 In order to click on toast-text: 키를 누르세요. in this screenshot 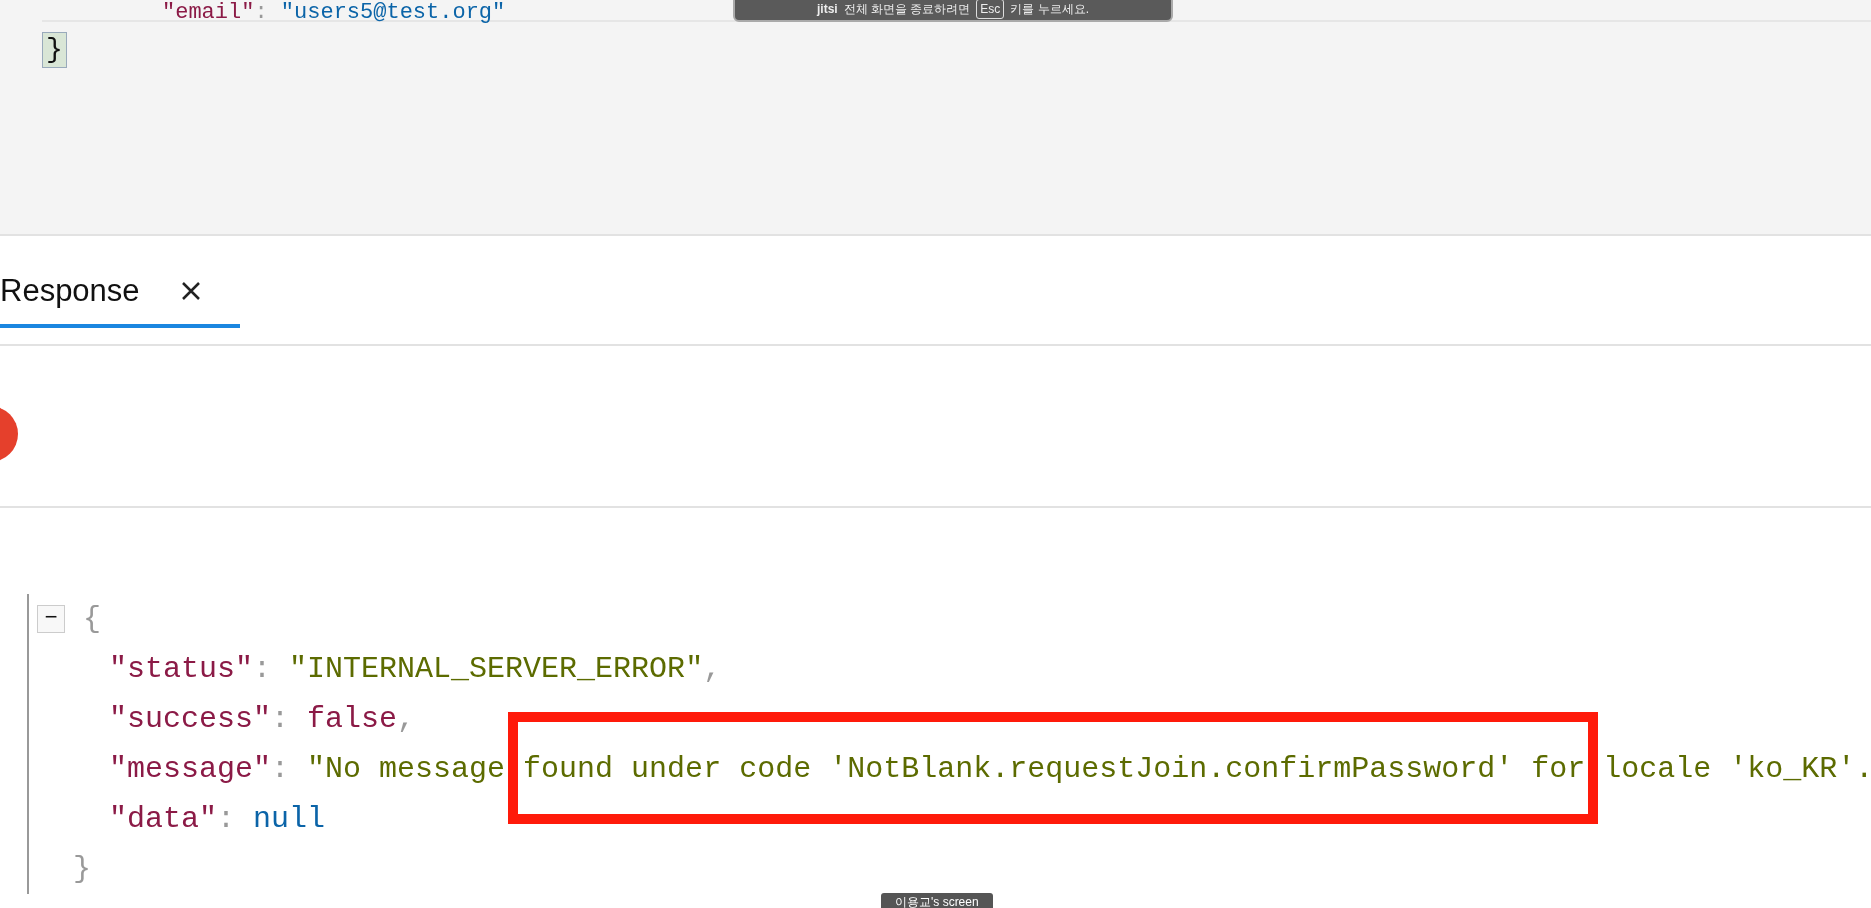, I will do `click(1049, 9)`.